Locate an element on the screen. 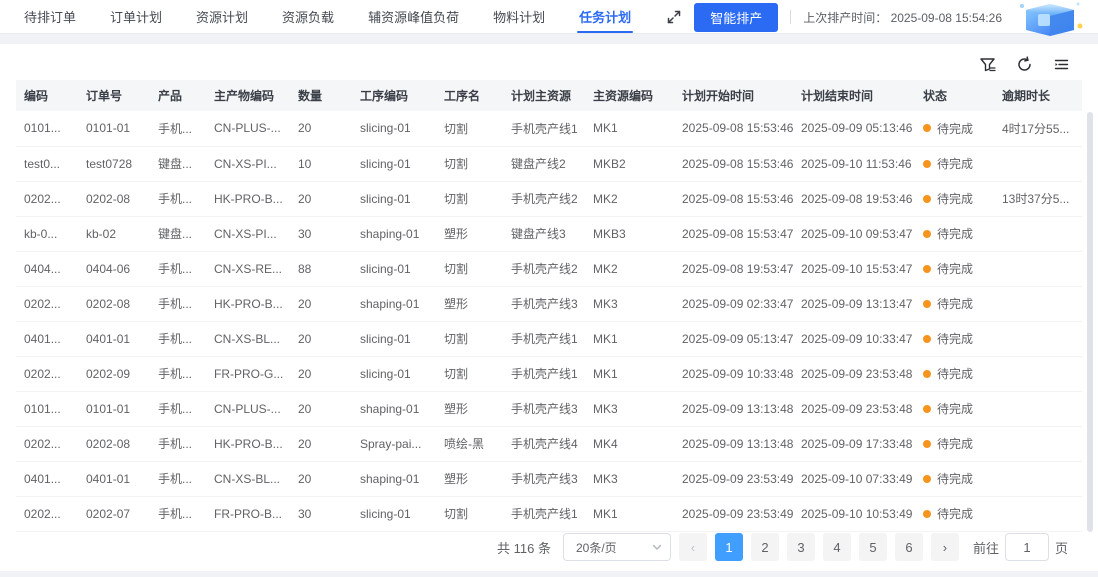 This screenshot has width=1098, height=577. nav-tab: 资源负载 is located at coordinates (308, 16).